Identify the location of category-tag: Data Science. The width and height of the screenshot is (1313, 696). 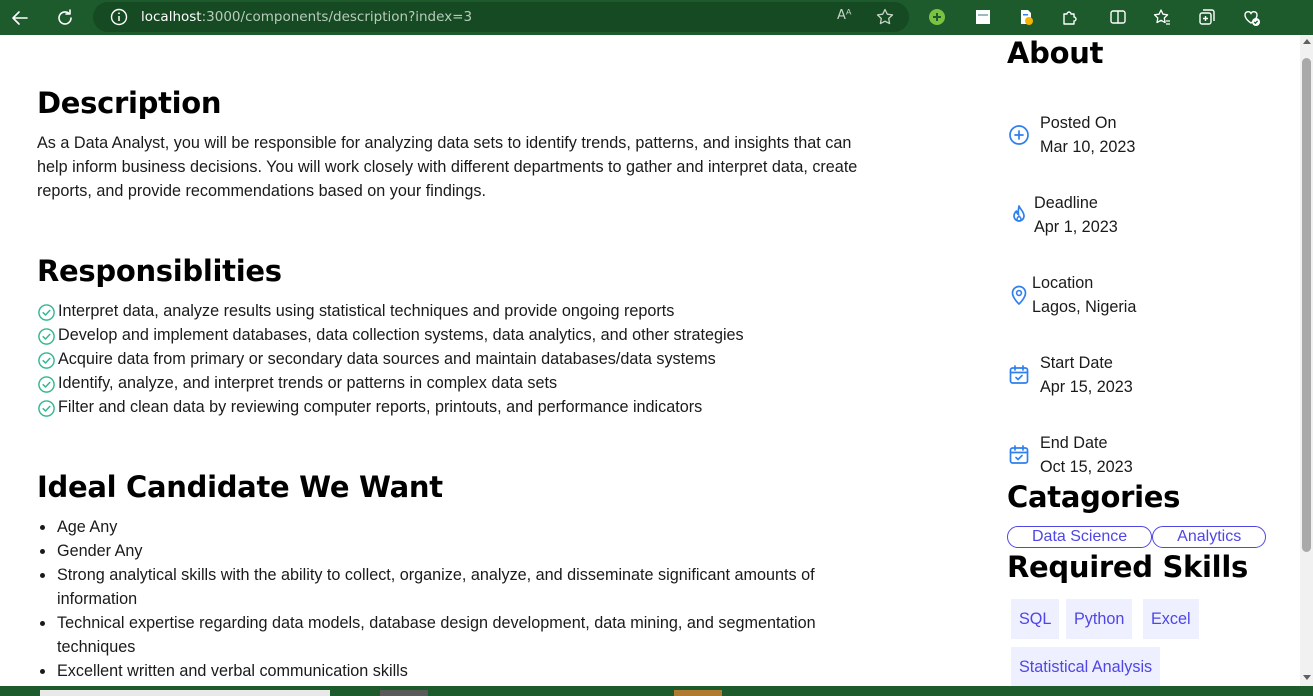
(1080, 537).